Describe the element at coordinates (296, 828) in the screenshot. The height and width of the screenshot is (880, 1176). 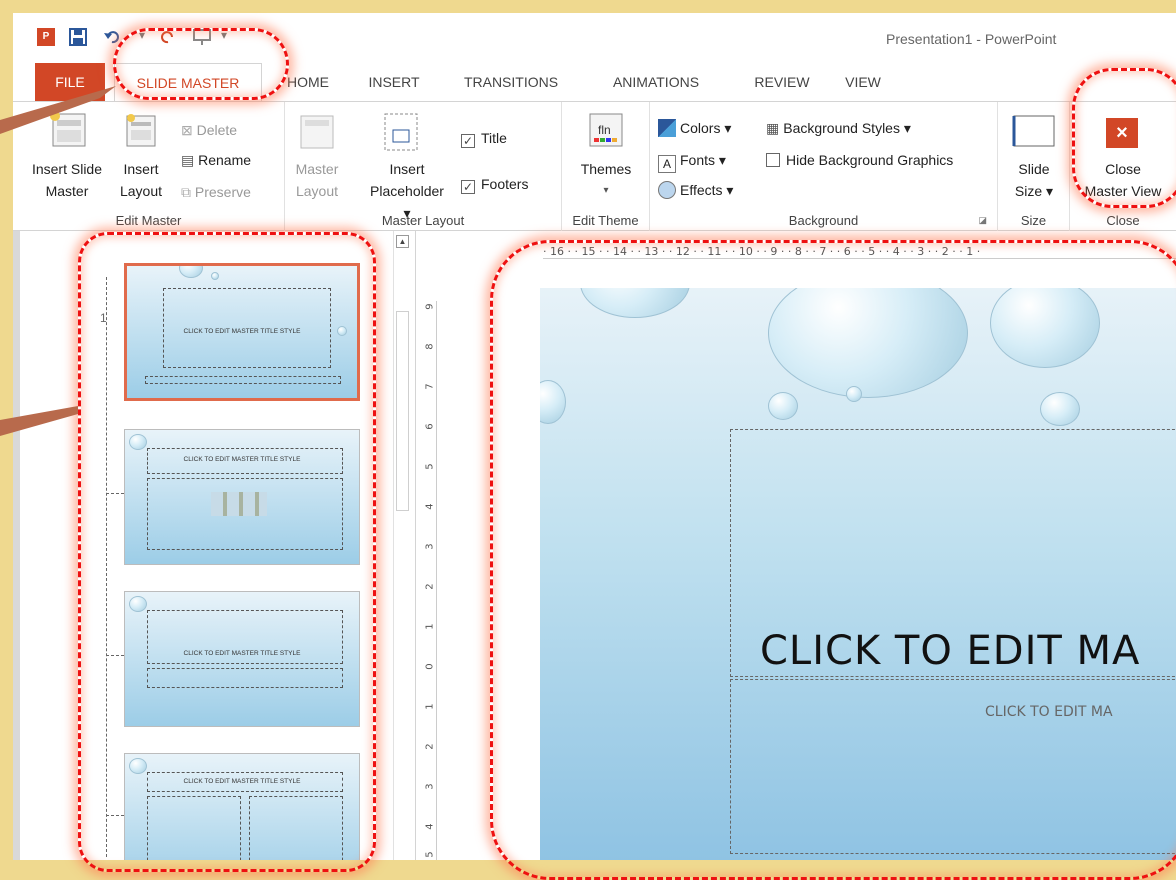
I see `content-placeholder-right` at that location.